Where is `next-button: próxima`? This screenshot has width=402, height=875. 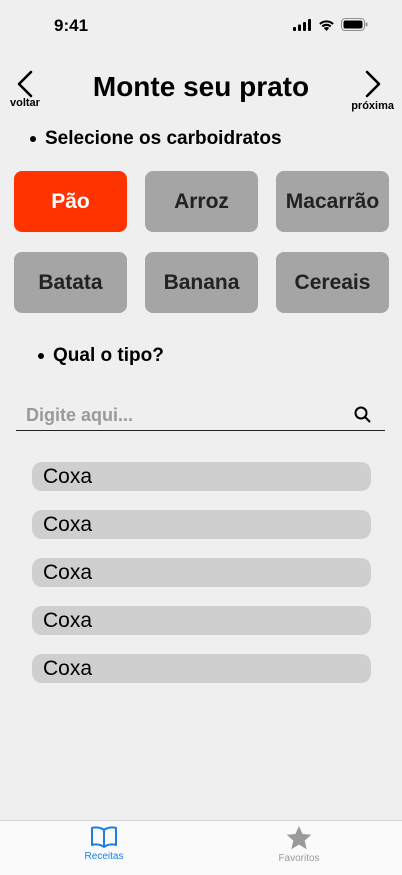 next-button: próxima is located at coordinates (371, 92).